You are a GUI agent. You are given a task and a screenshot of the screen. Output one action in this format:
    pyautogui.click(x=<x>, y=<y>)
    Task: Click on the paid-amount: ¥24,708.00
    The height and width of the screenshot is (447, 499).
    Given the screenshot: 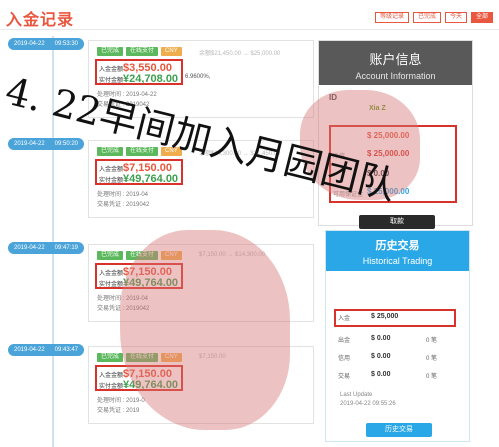 What is the action you would take?
    pyautogui.click(x=151, y=79)
    